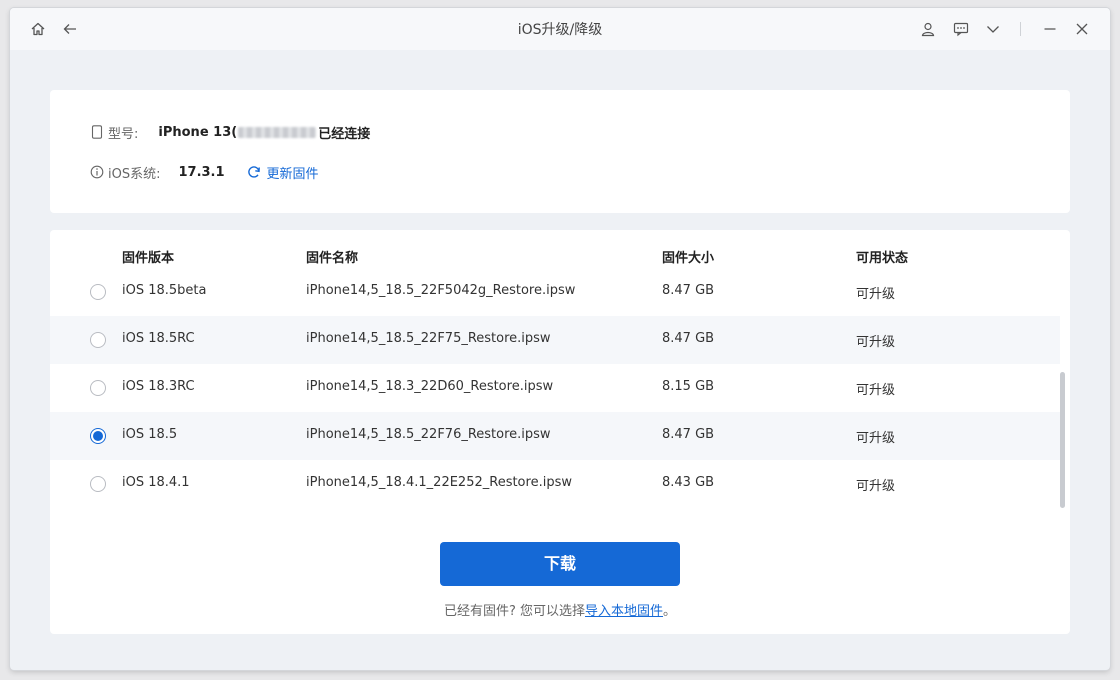  What do you see at coordinates (1082, 29) in the screenshot?
I see `close-icon` at bounding box center [1082, 29].